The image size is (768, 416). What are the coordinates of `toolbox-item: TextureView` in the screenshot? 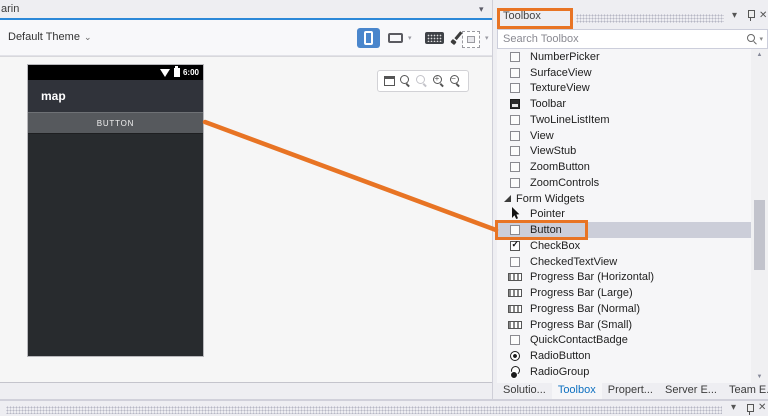 It's located at (624, 89).